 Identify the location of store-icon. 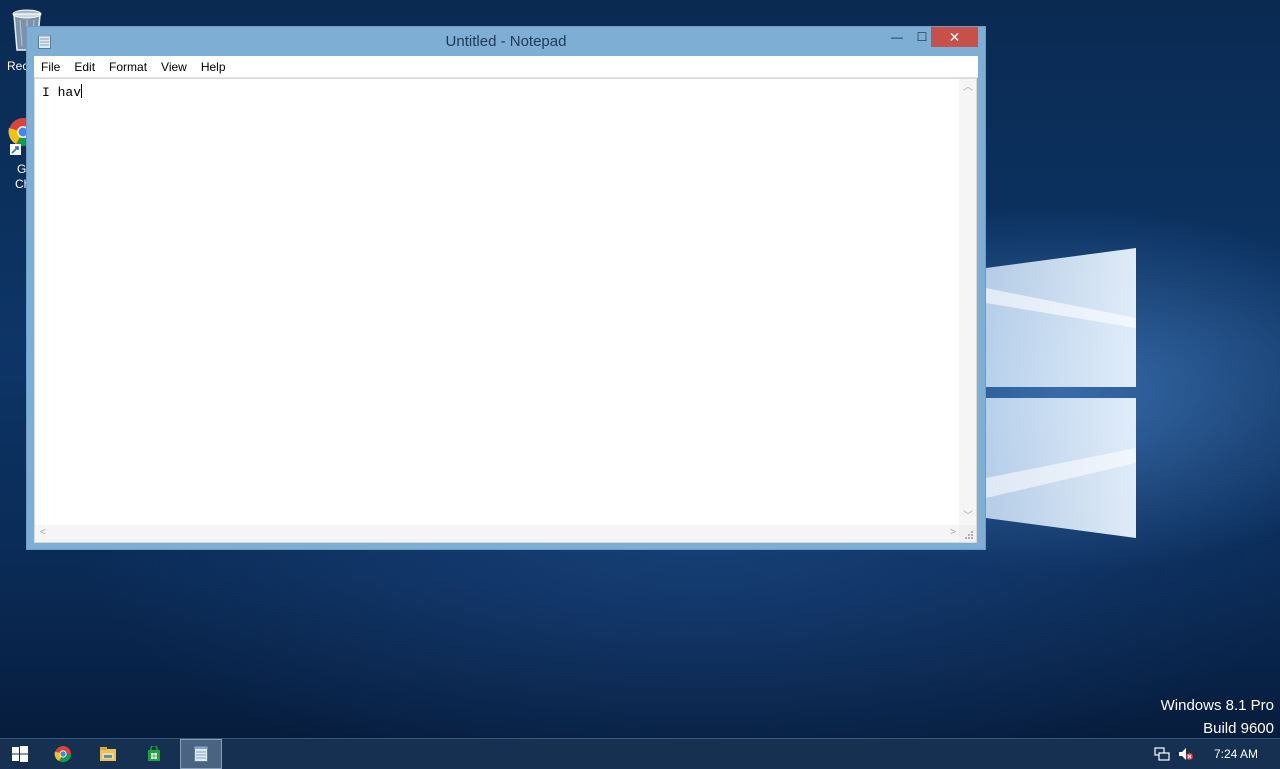
(154, 753).